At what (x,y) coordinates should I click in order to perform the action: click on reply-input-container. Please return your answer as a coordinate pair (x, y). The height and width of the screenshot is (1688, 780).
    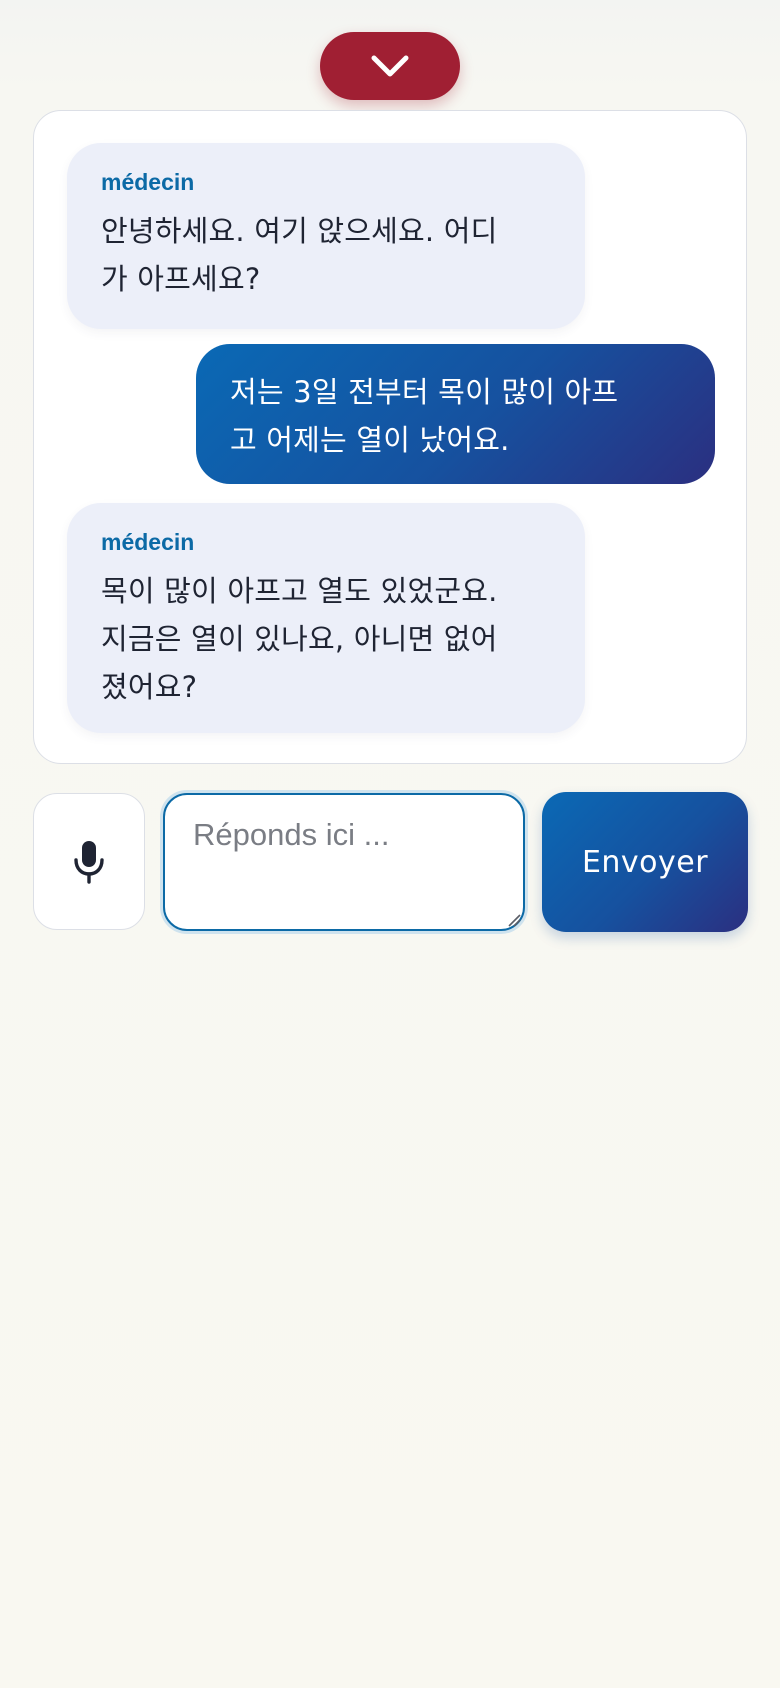
    Looking at the image, I should click on (344, 862).